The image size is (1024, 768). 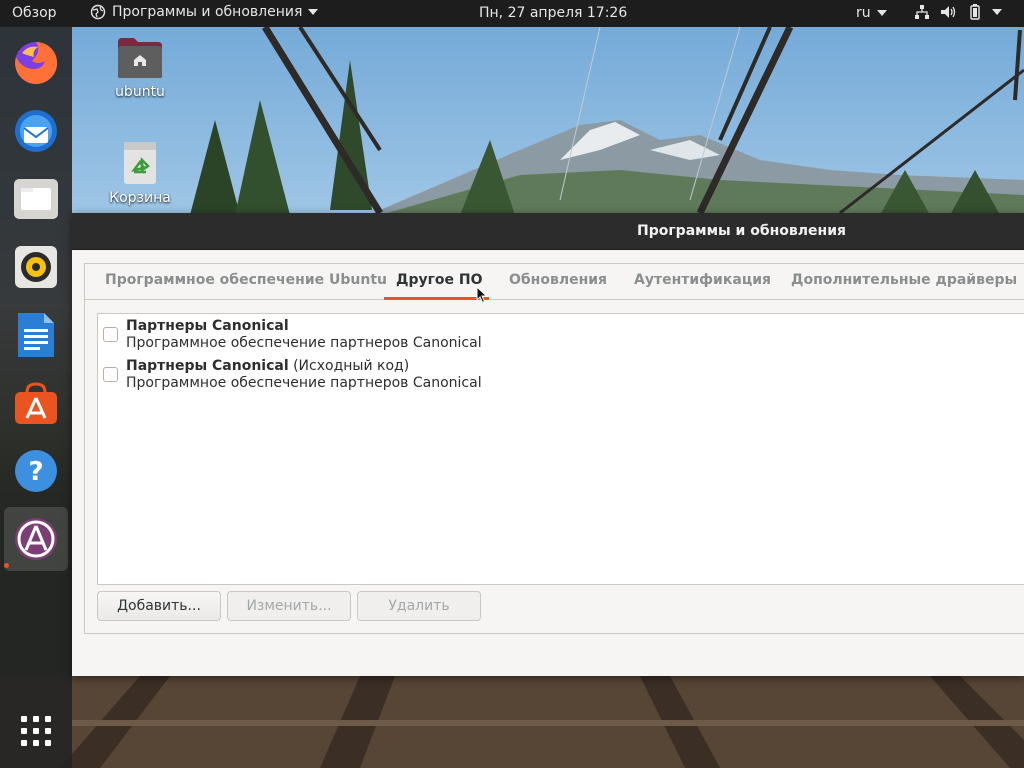 What do you see at coordinates (436, 298) in the screenshot?
I see `active-tab-indicator` at bounding box center [436, 298].